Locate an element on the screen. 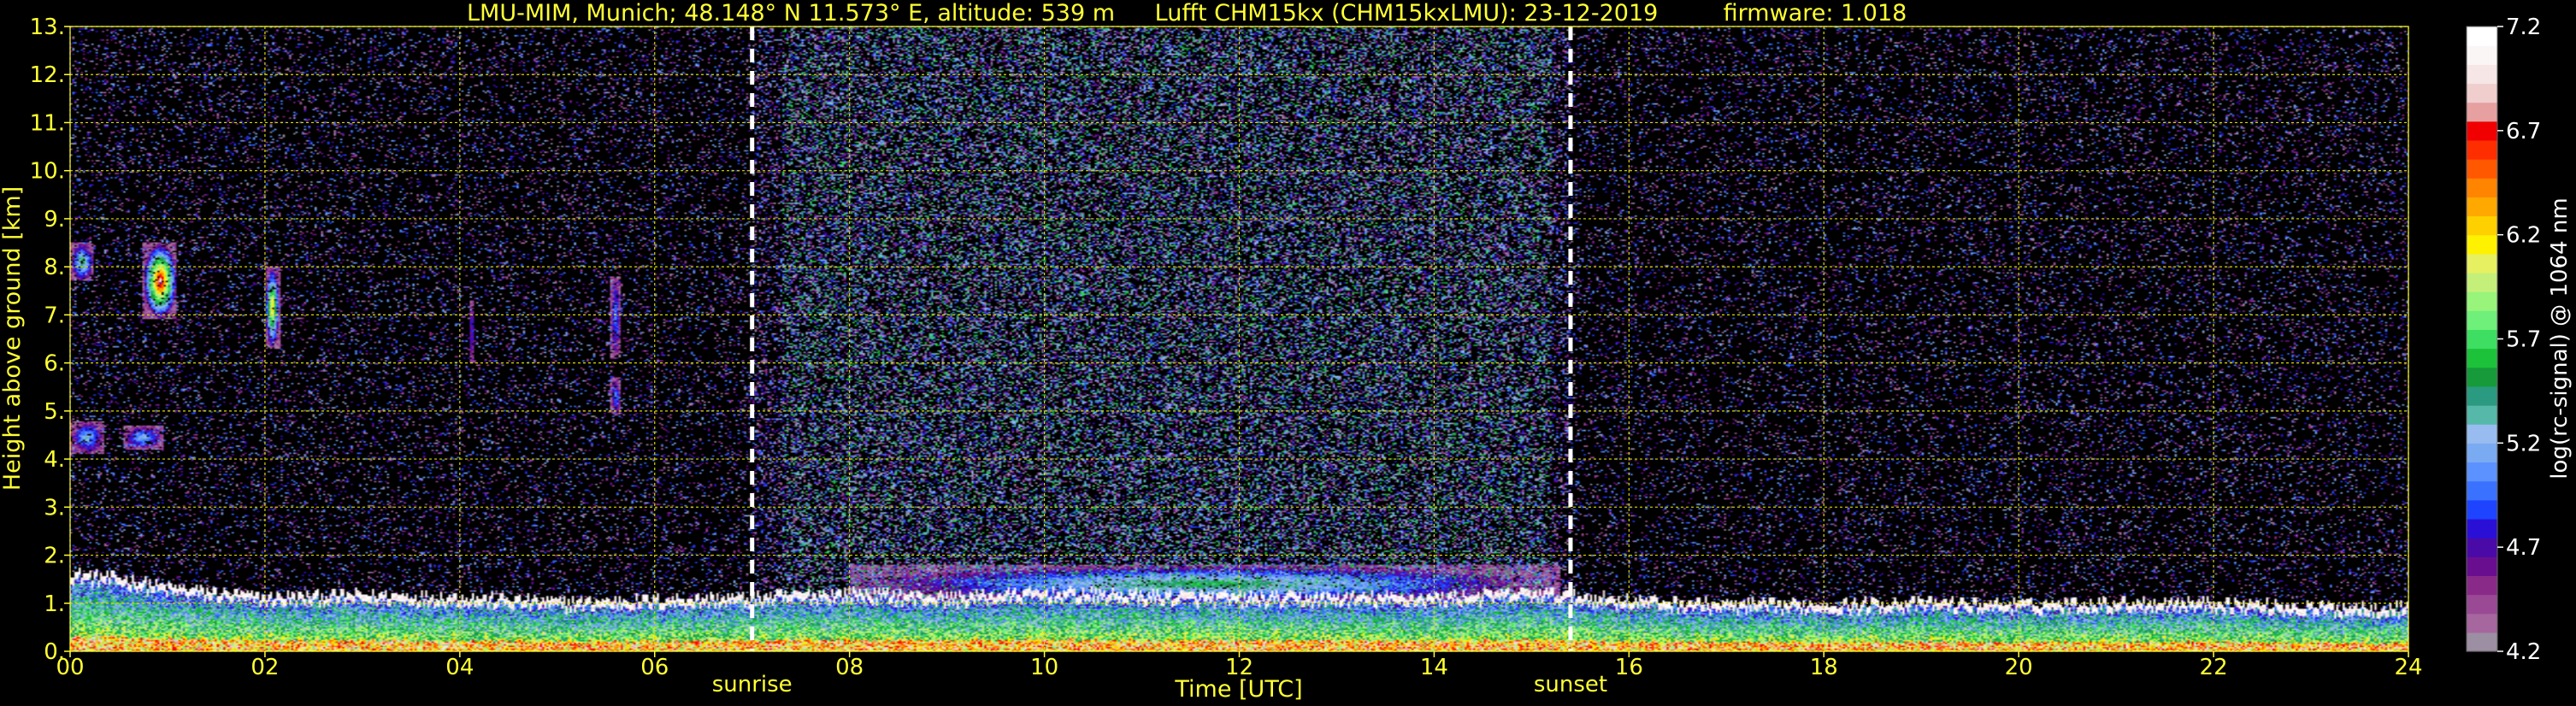 The image size is (2576, 706). y-tick-label: 13. is located at coordinates (47, 27).